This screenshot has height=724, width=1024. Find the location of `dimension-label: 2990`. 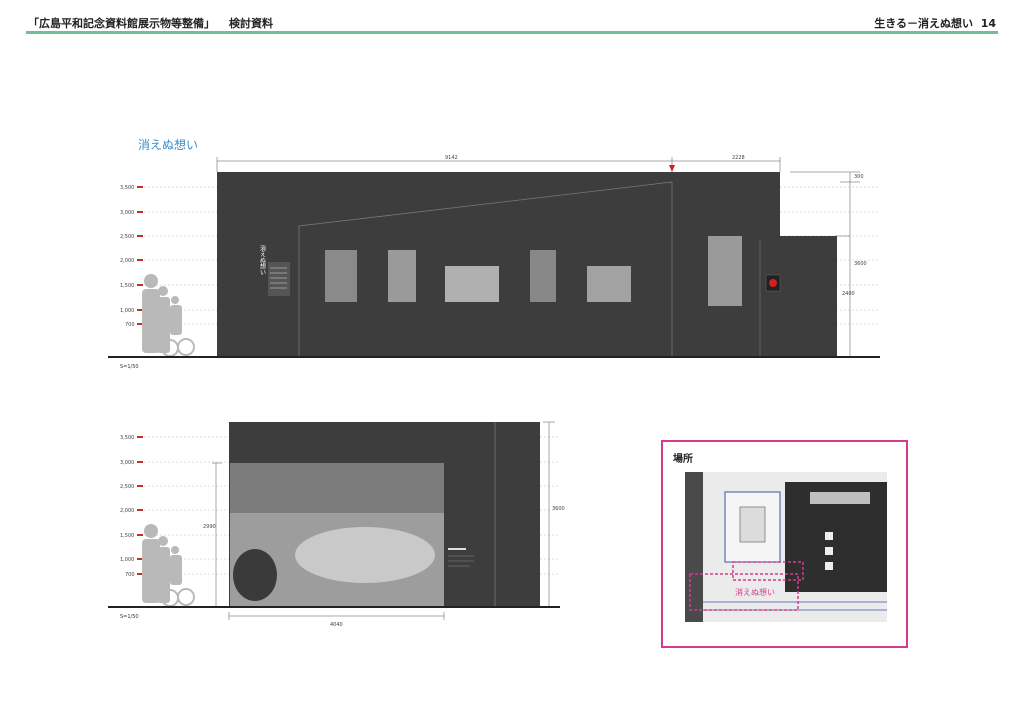

dimension-label: 2990 is located at coordinates (209, 527).